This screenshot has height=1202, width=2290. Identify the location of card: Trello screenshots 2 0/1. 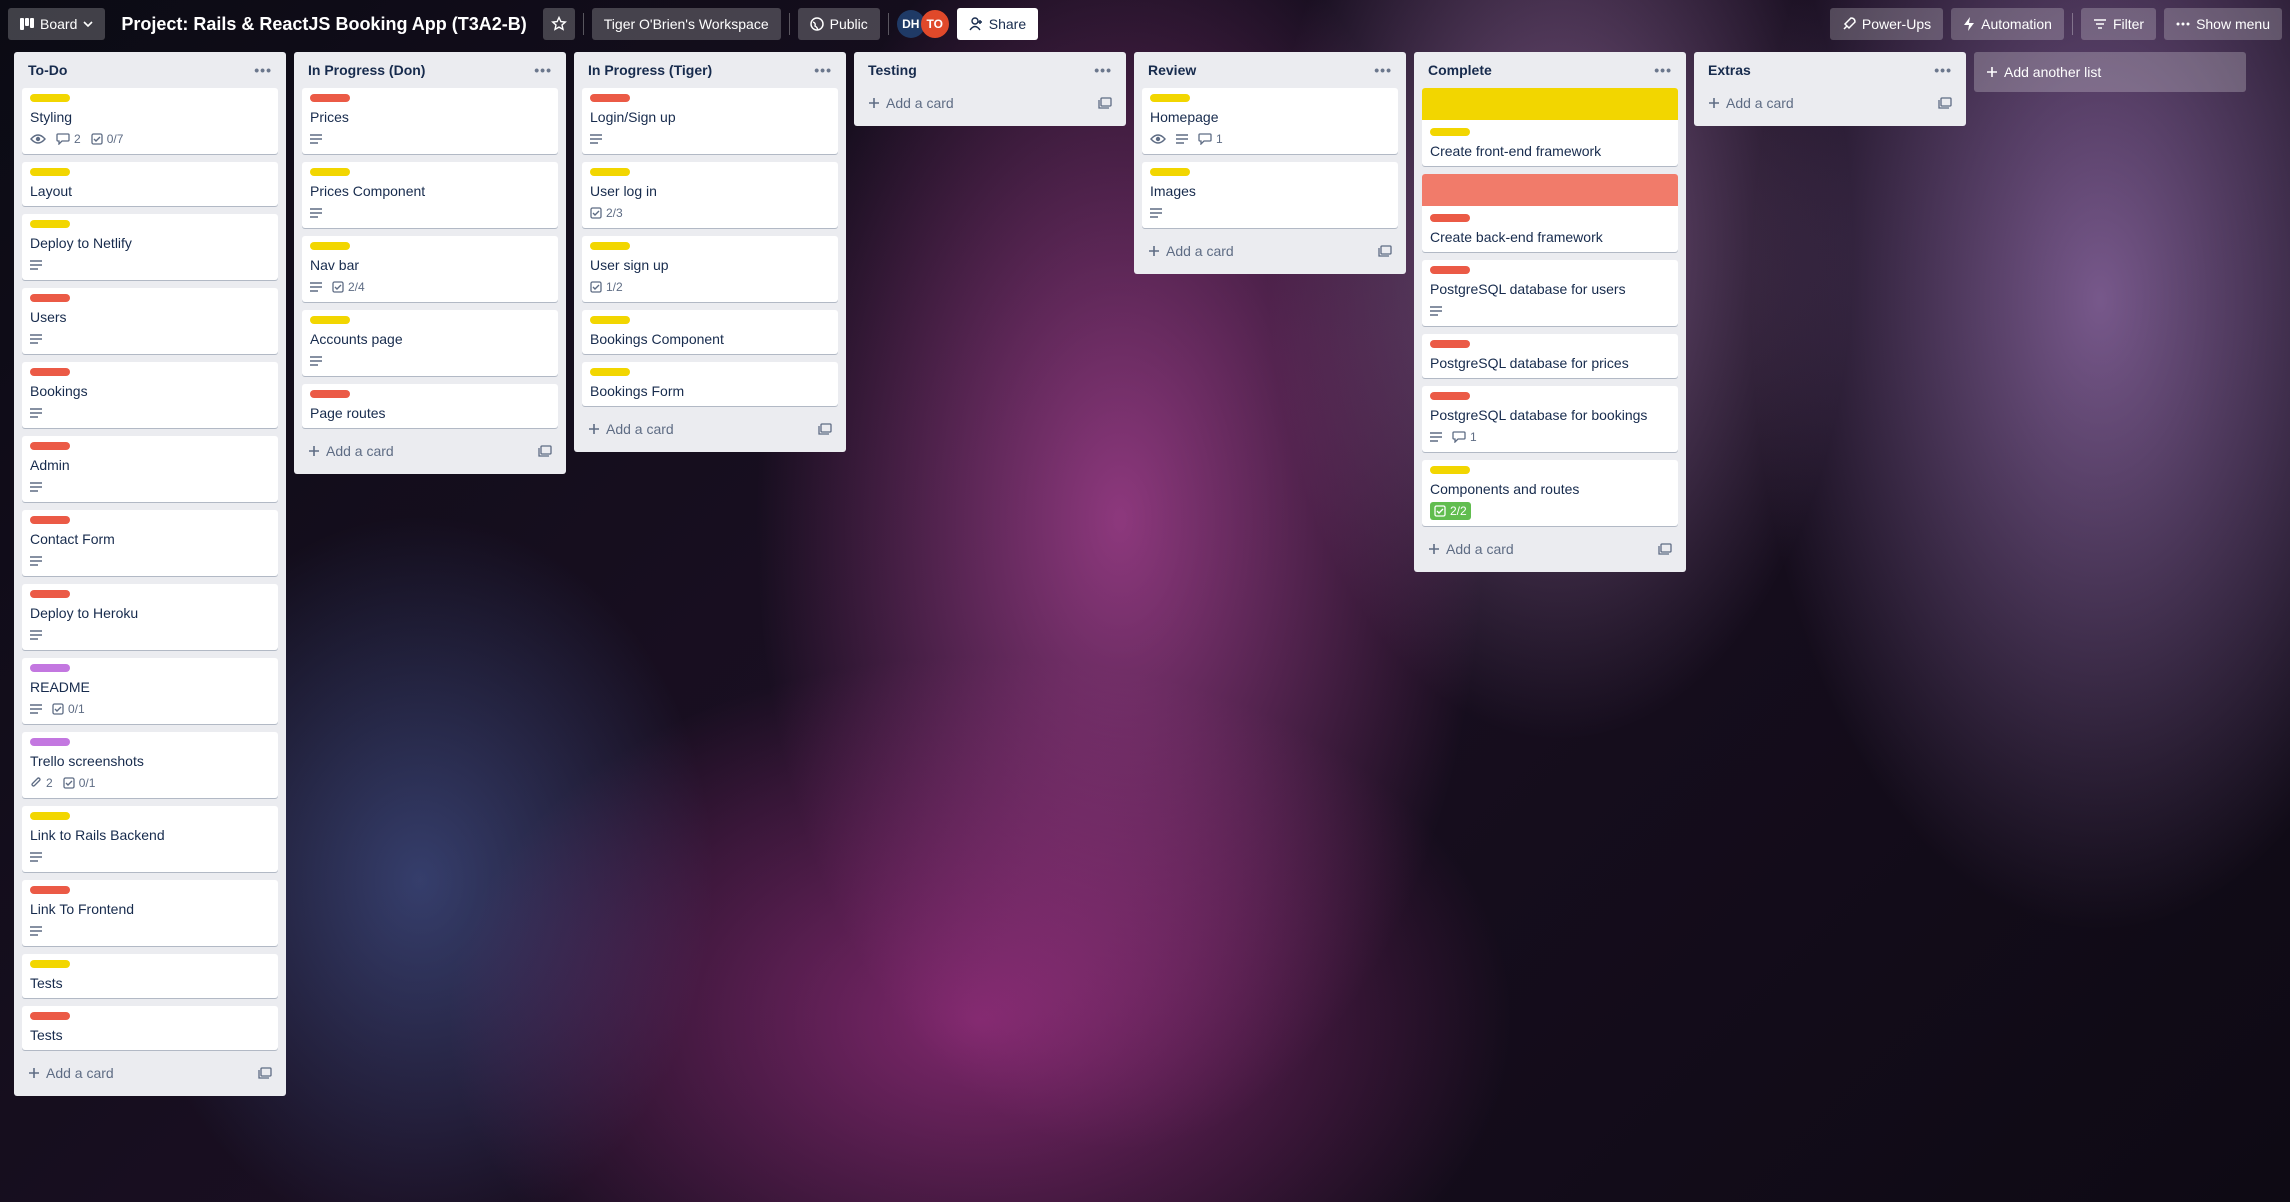
(150, 765).